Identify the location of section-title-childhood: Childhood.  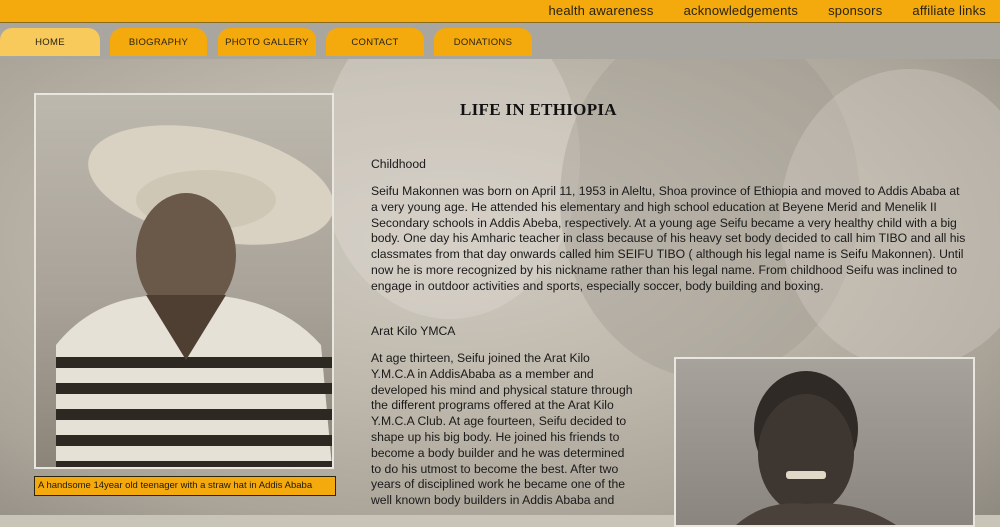
(398, 164).